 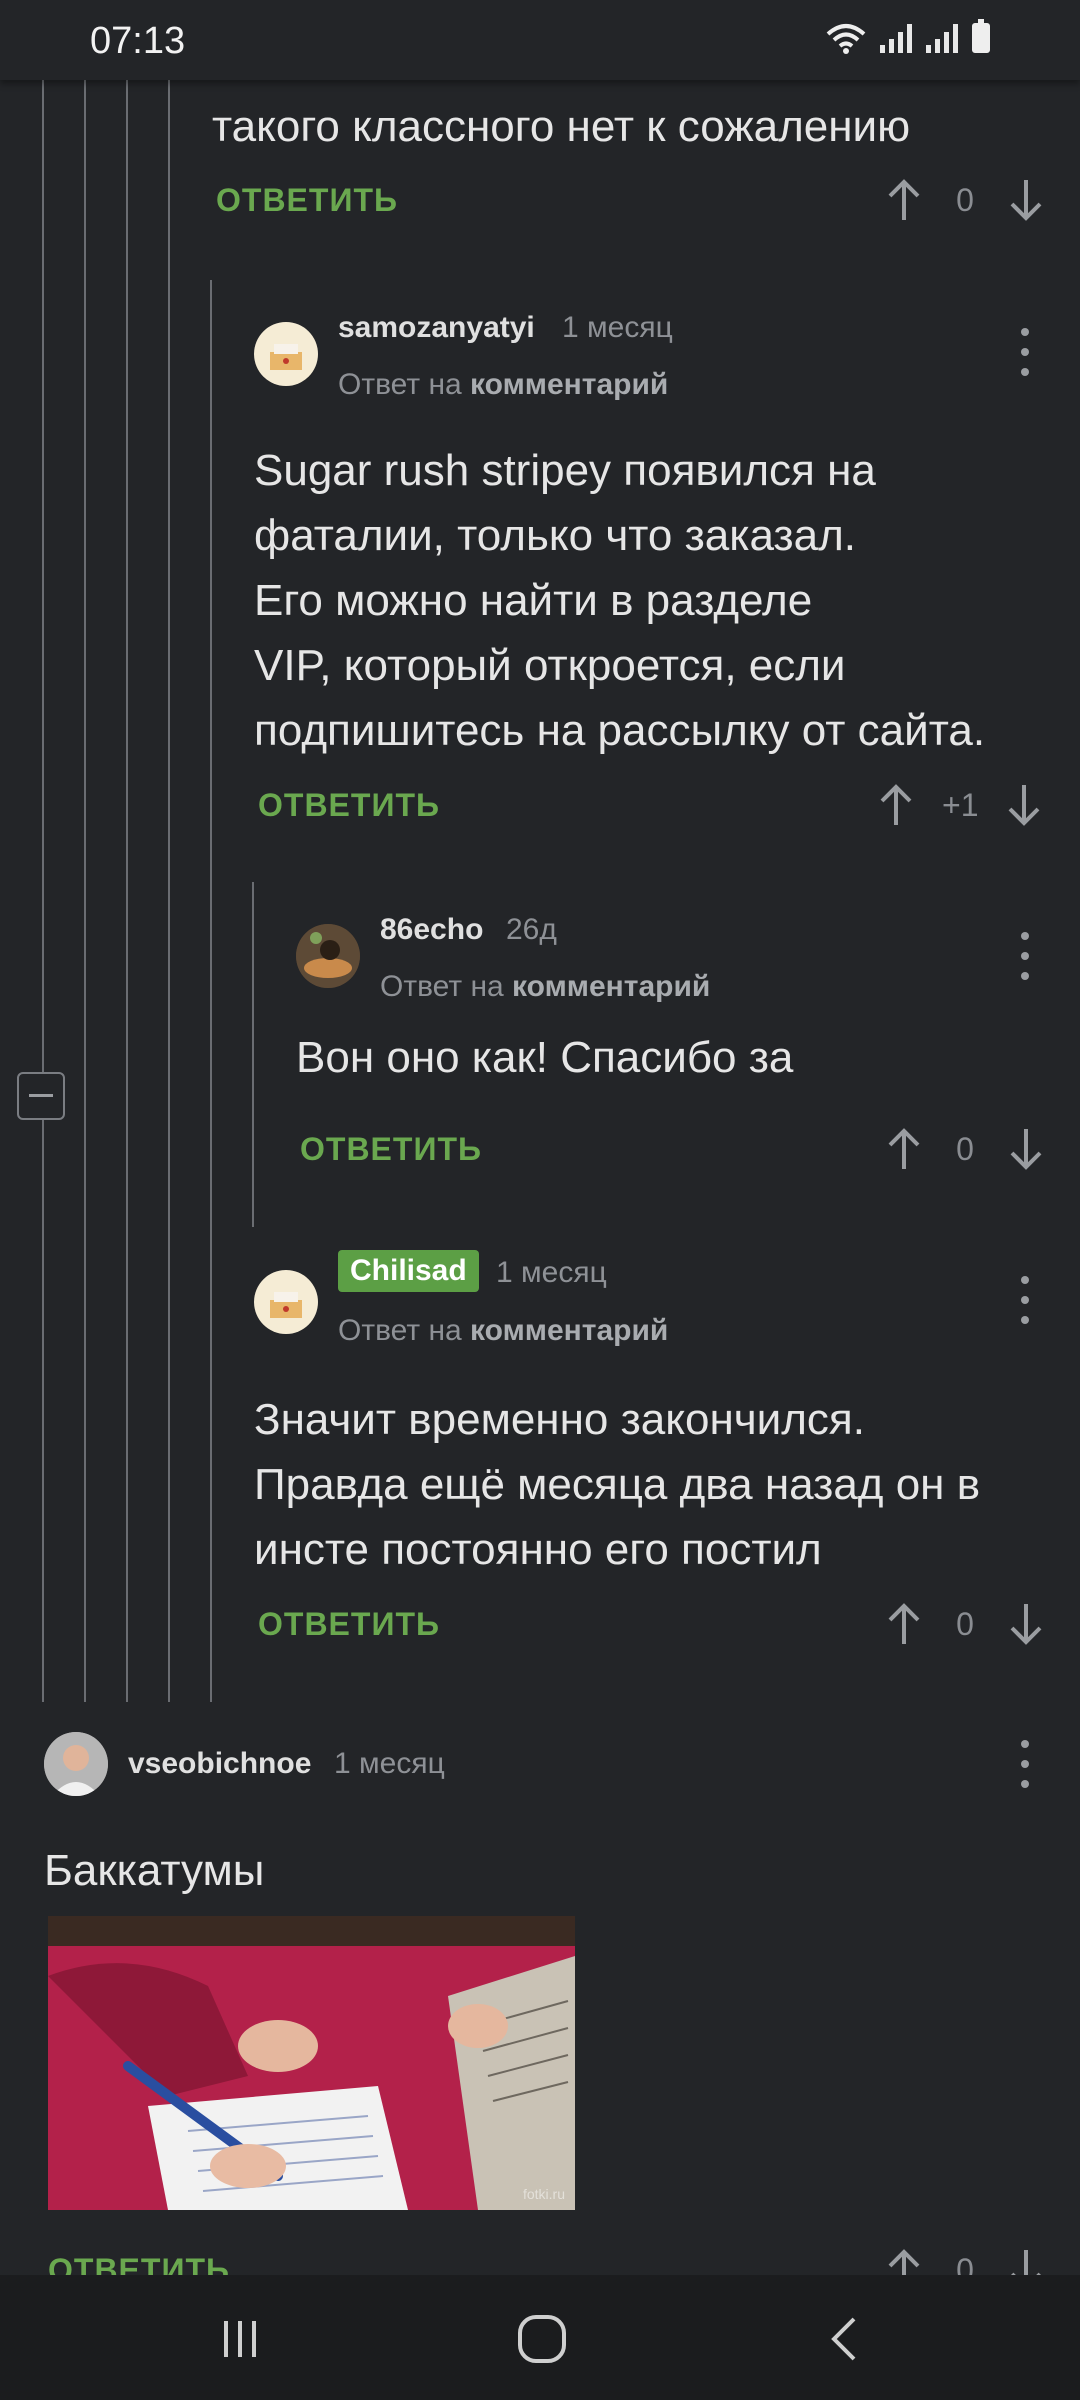 I want to click on comment-photo, so click(x=311, y=2063).